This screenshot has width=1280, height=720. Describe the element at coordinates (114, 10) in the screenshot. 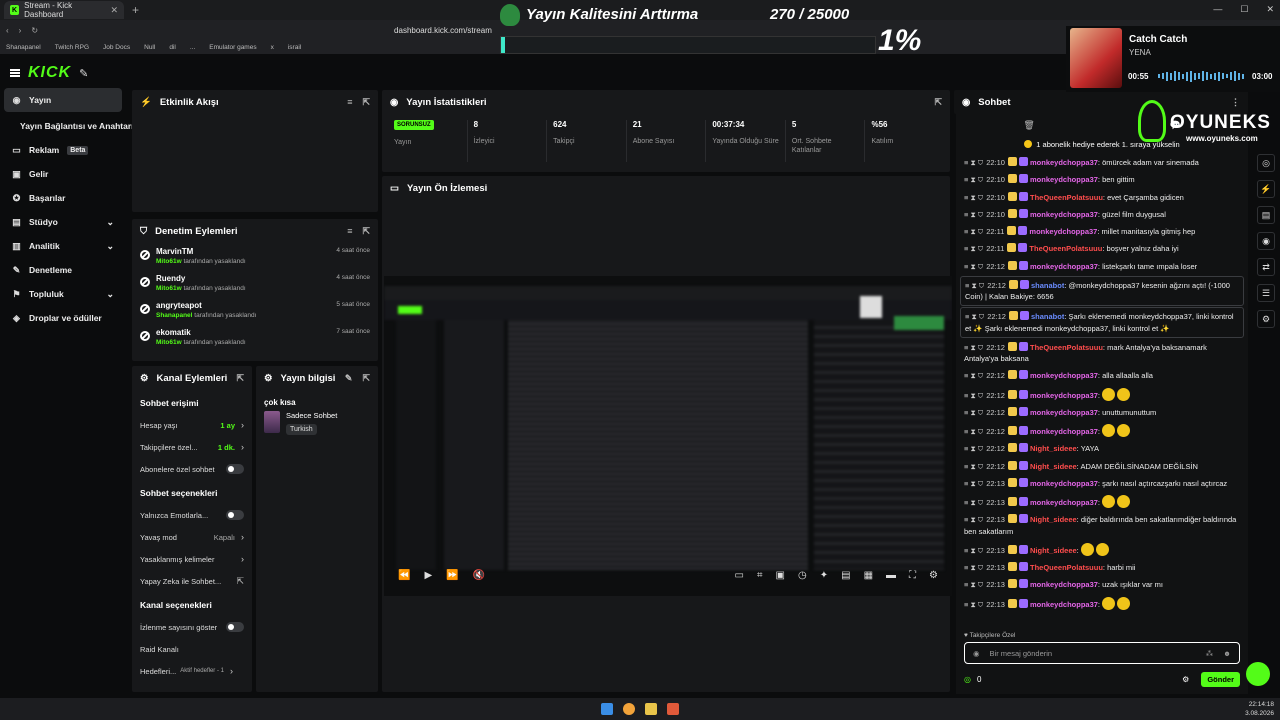

I see `close-tab-icon: ✕` at that location.